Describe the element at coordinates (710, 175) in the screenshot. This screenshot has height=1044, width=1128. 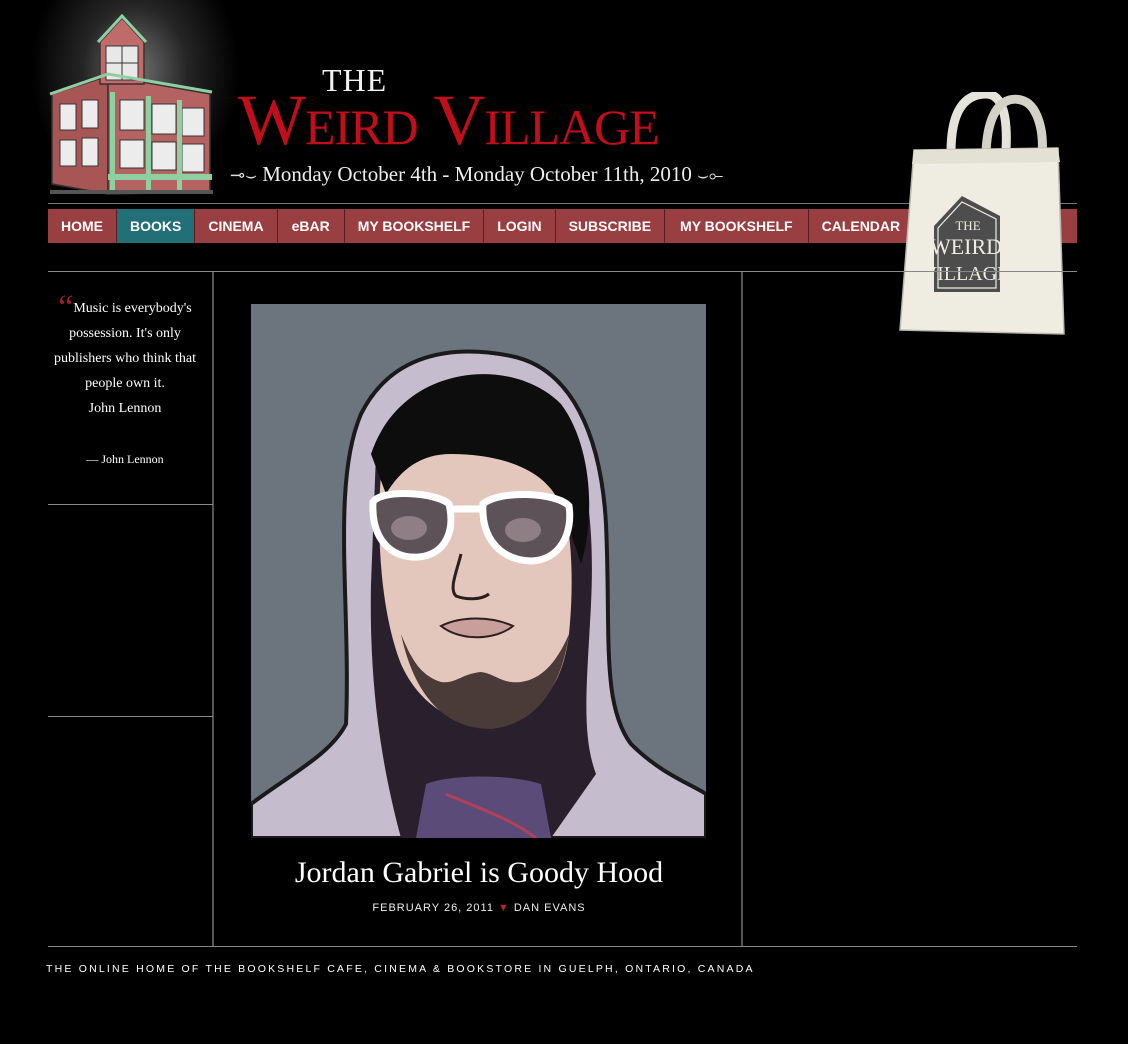
I see `flourish-right-icon: ⌣⟜` at that location.